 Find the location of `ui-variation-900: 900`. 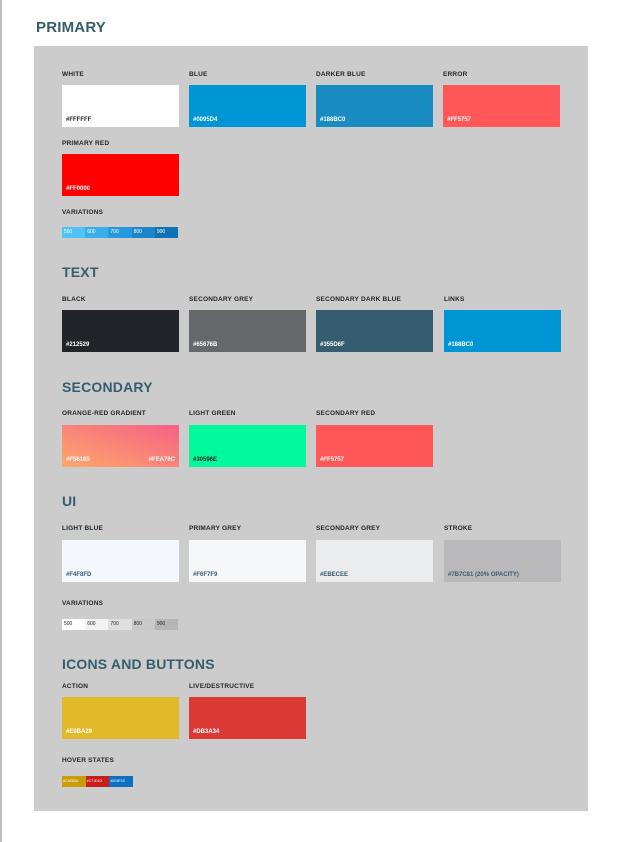

ui-variation-900: 900 is located at coordinates (166, 624).